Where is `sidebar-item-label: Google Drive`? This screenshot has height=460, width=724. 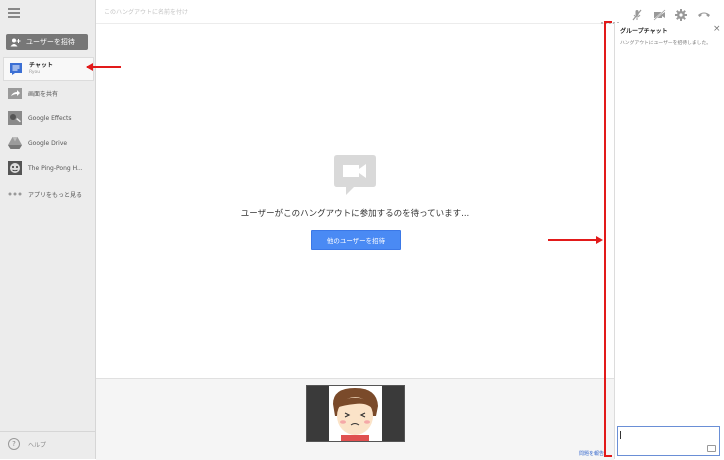 sidebar-item-label: Google Drive is located at coordinates (48, 143).